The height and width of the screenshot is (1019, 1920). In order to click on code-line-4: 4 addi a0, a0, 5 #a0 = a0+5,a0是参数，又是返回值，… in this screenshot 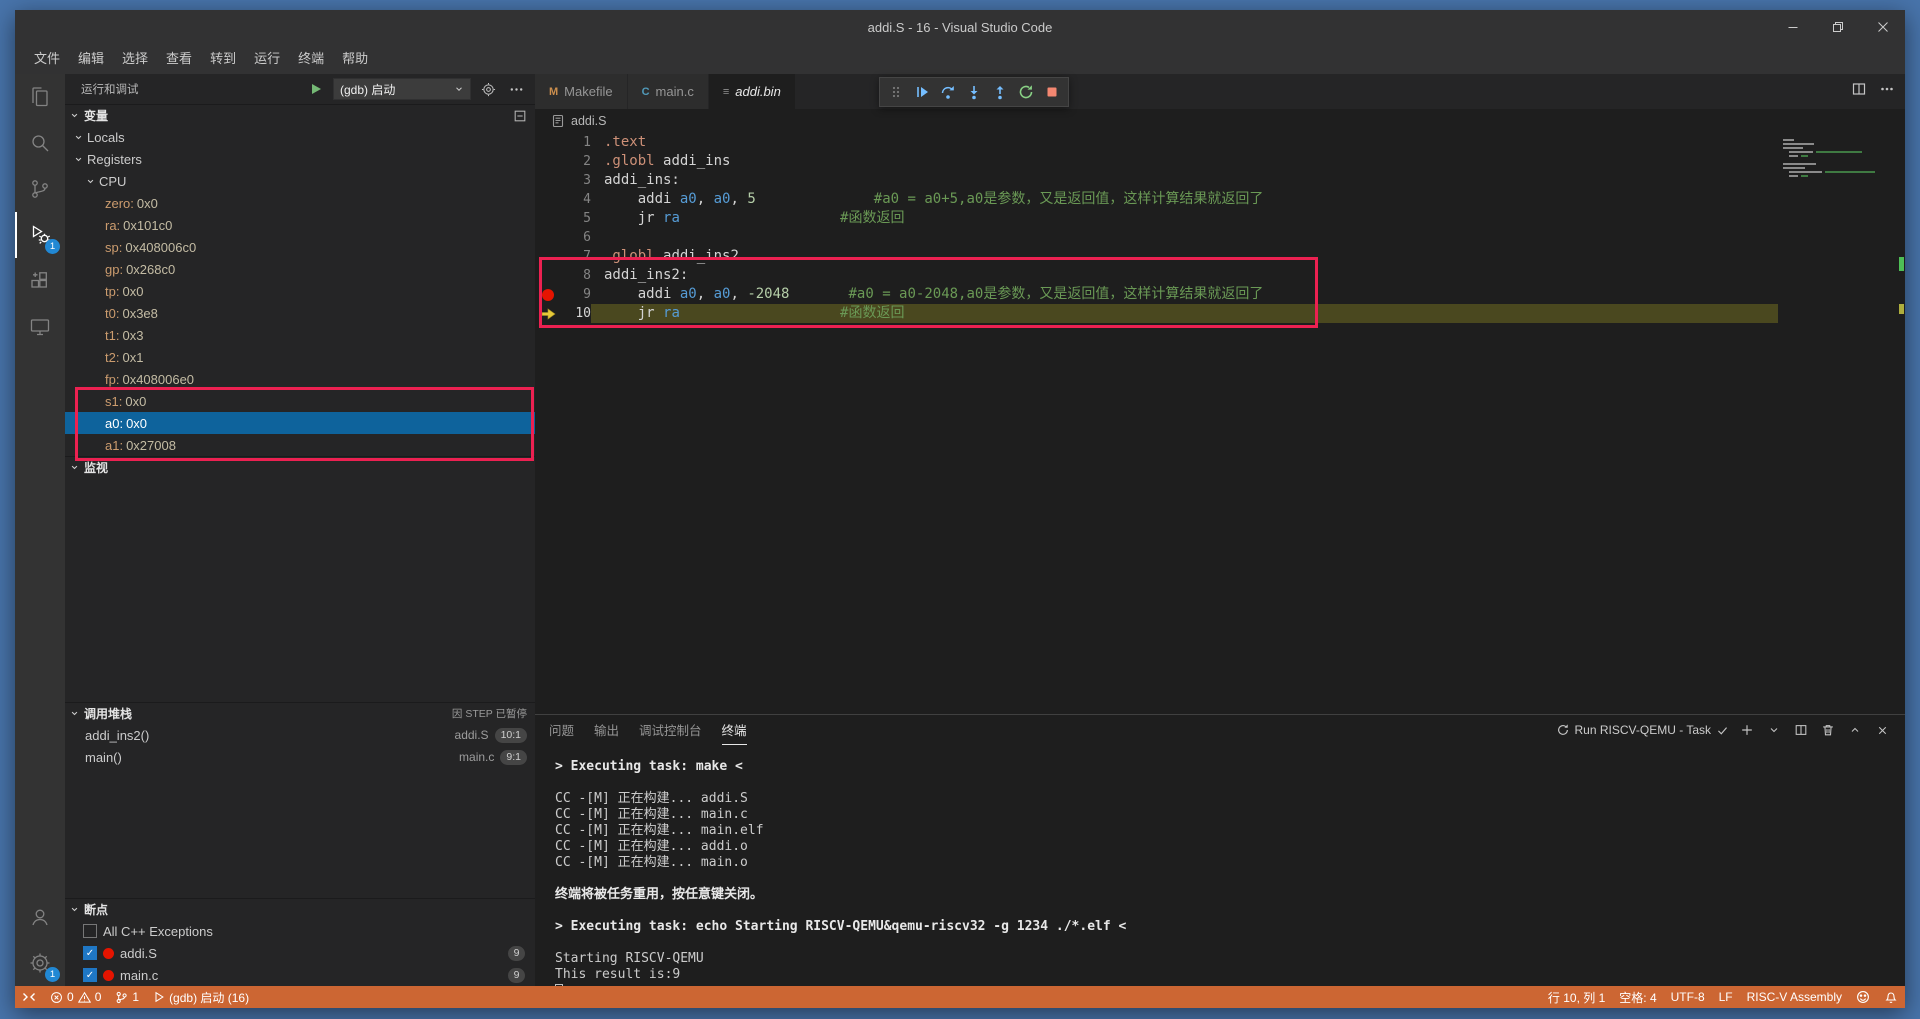, I will do `click(1220, 199)`.